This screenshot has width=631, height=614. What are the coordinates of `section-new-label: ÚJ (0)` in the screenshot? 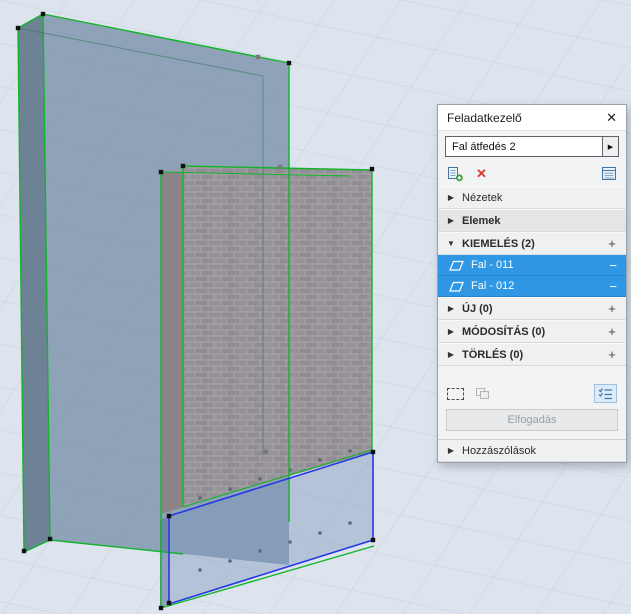 It's located at (477, 308).